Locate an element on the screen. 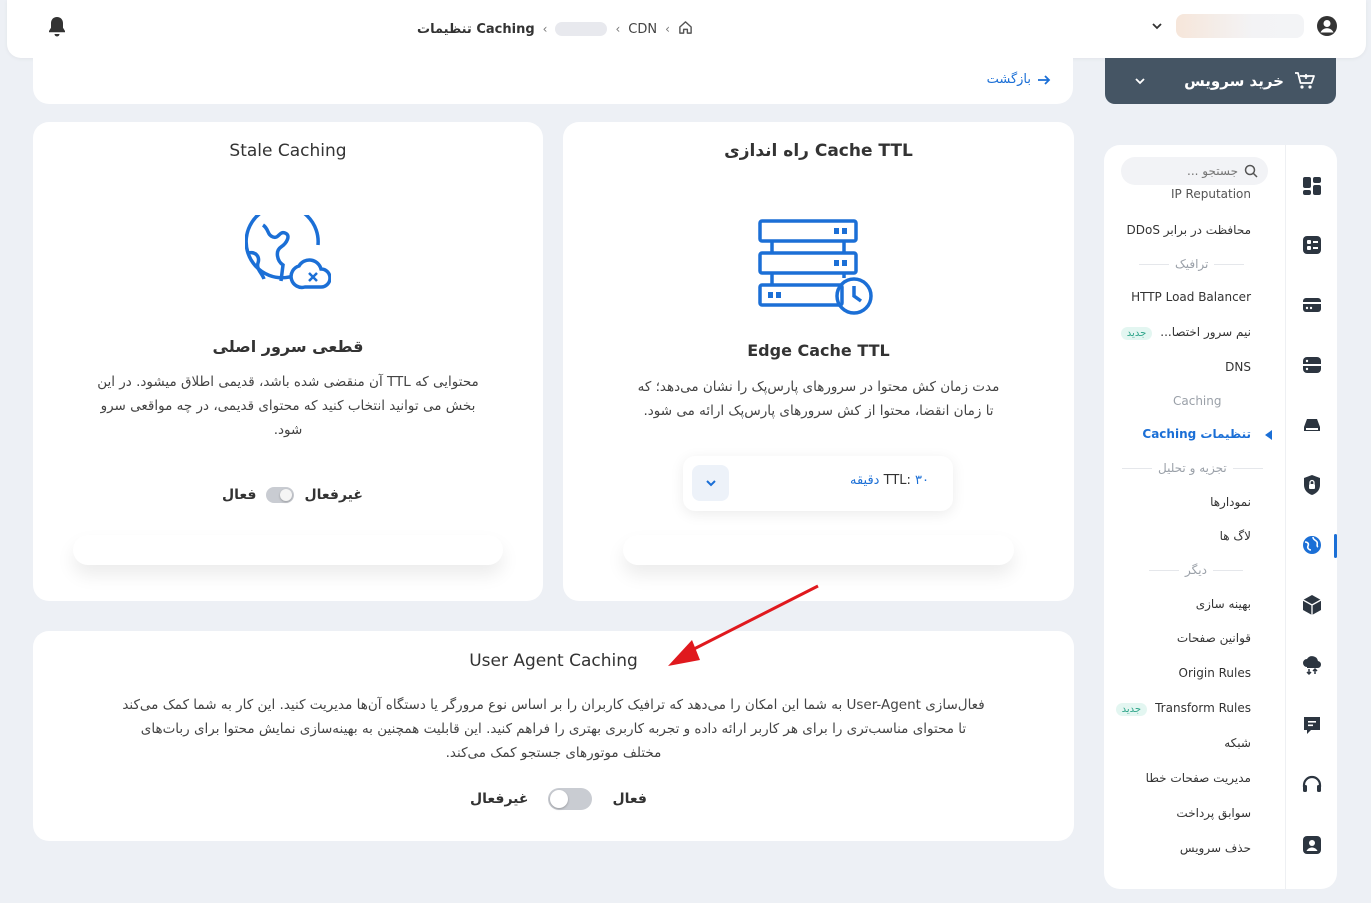  sidebar-search is located at coordinates (1194, 171).